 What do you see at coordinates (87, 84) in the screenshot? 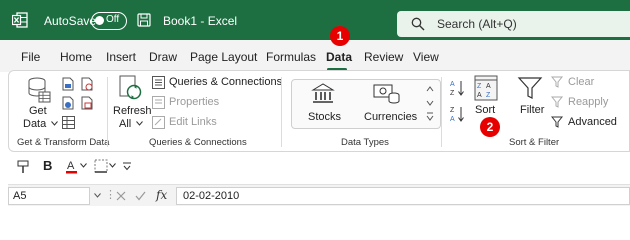
I see `recent-sources-icon` at bounding box center [87, 84].